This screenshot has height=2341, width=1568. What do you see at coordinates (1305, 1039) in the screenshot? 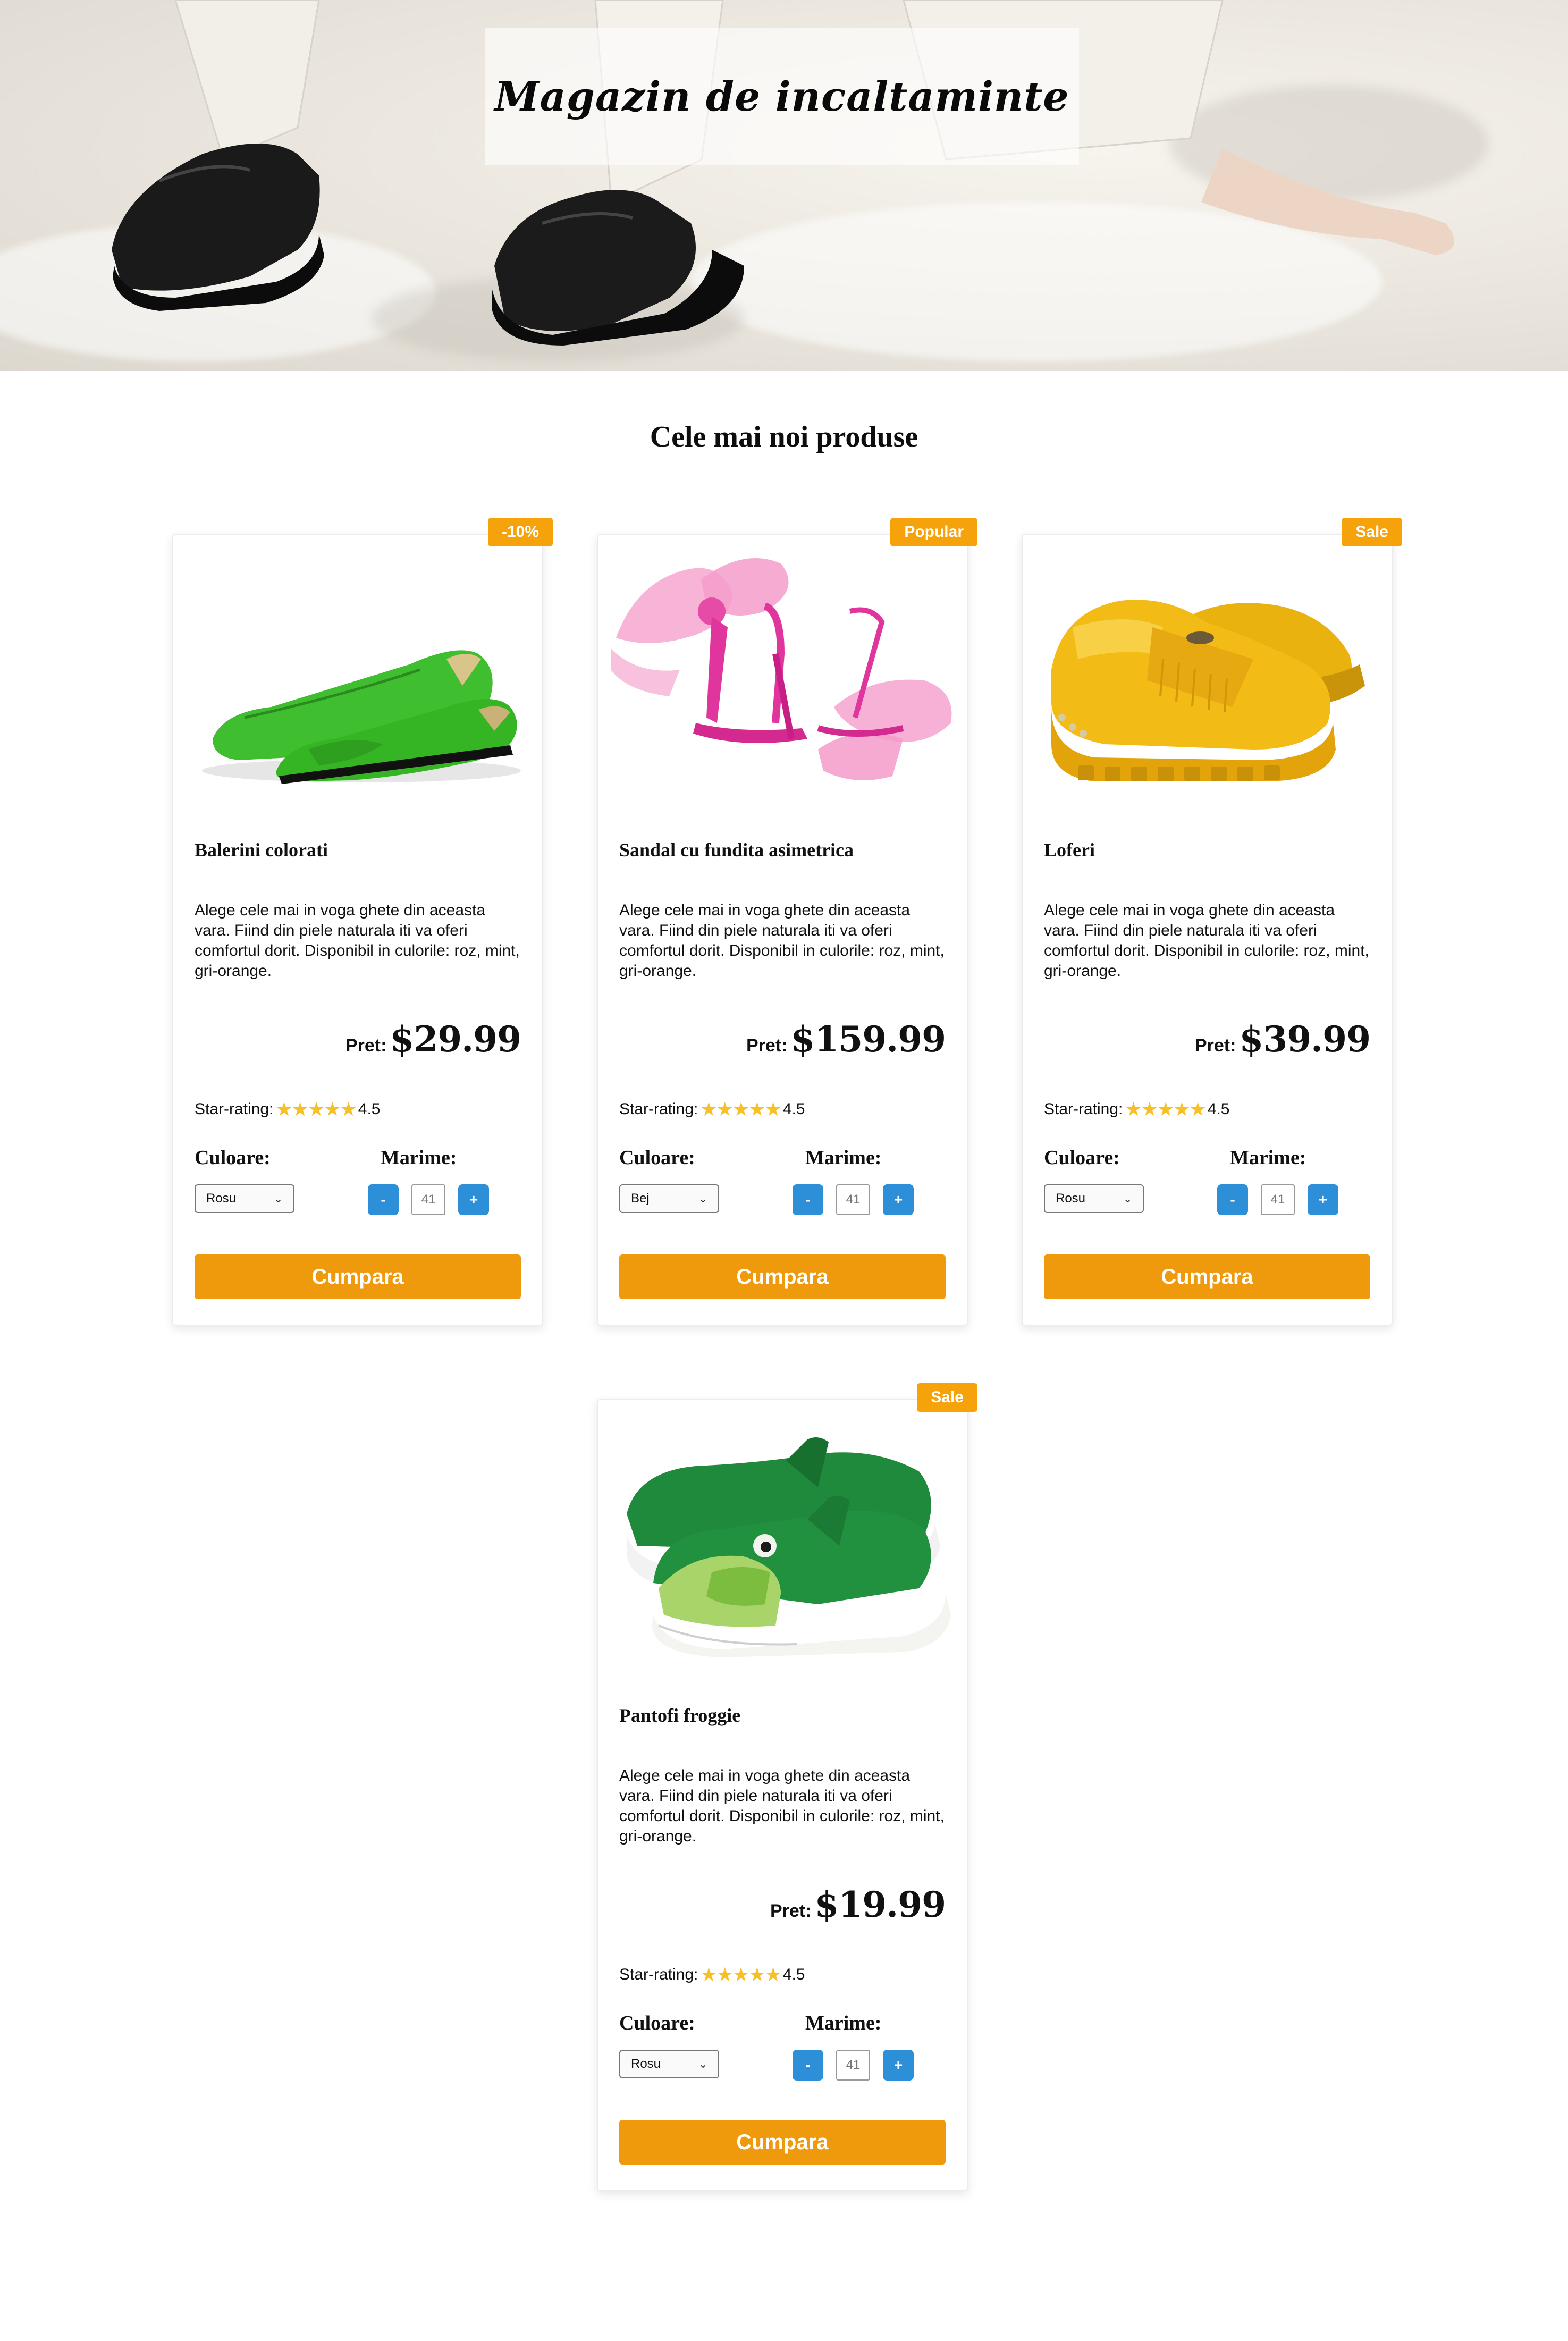
I see `price-value: $39.99` at bounding box center [1305, 1039].